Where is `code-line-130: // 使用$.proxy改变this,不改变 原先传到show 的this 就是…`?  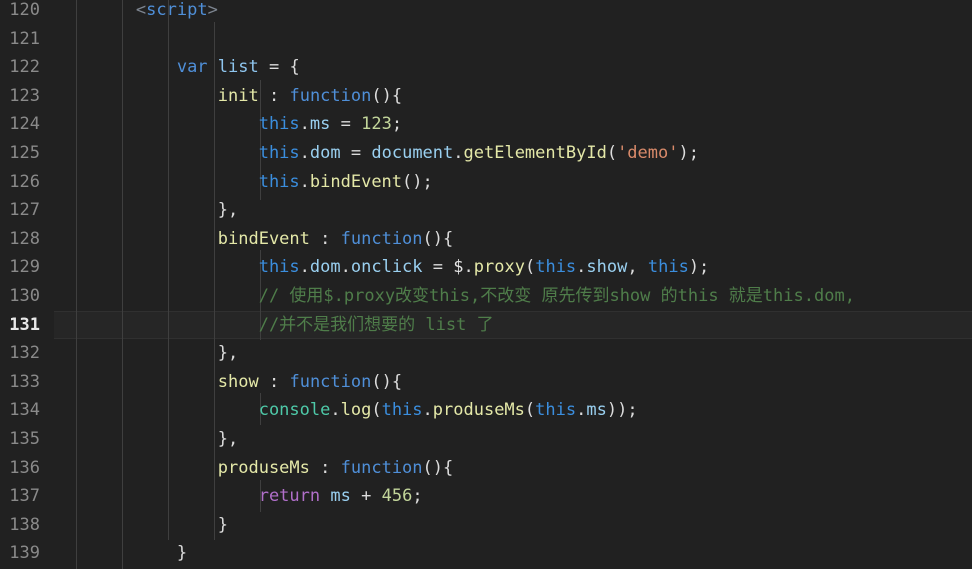
code-line-130: // 使用$.proxy改变this,不改变 原先传到show 的this 就是… is located at coordinates (454, 296).